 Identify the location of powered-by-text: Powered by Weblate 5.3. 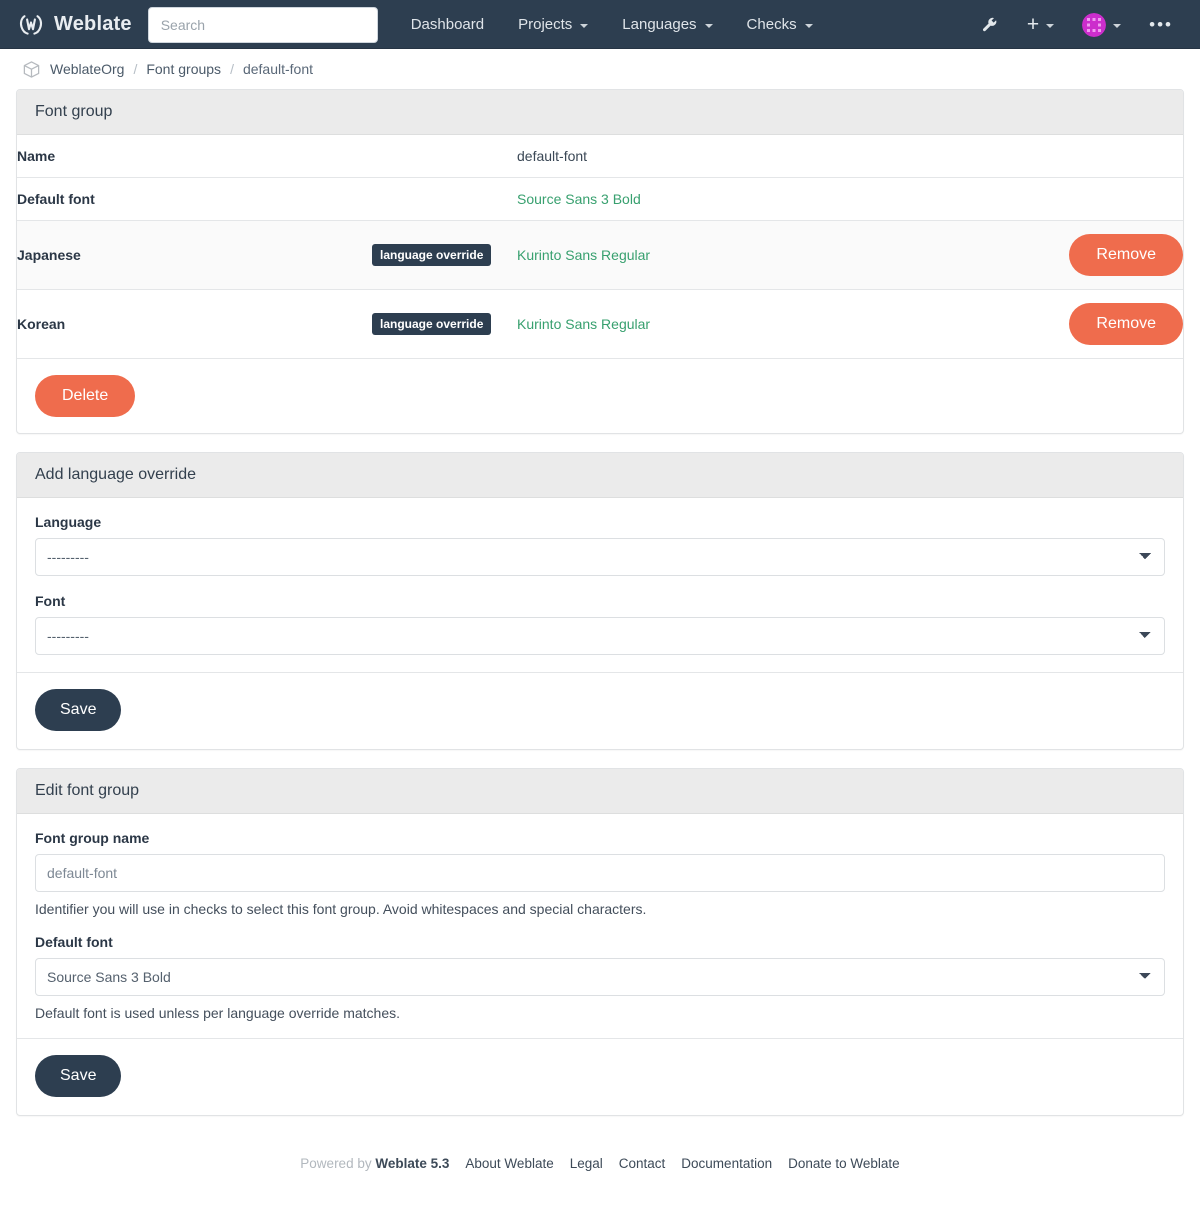
(374, 1163).